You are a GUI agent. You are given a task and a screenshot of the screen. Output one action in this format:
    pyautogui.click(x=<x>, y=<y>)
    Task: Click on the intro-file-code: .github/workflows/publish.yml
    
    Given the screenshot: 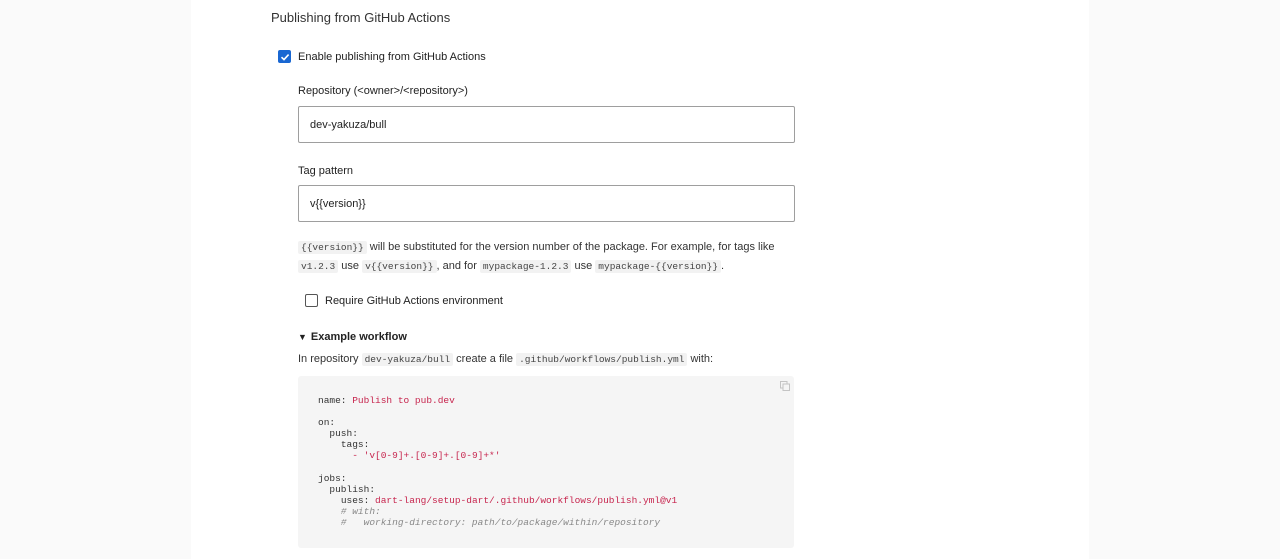 What is the action you would take?
    pyautogui.click(x=602, y=359)
    